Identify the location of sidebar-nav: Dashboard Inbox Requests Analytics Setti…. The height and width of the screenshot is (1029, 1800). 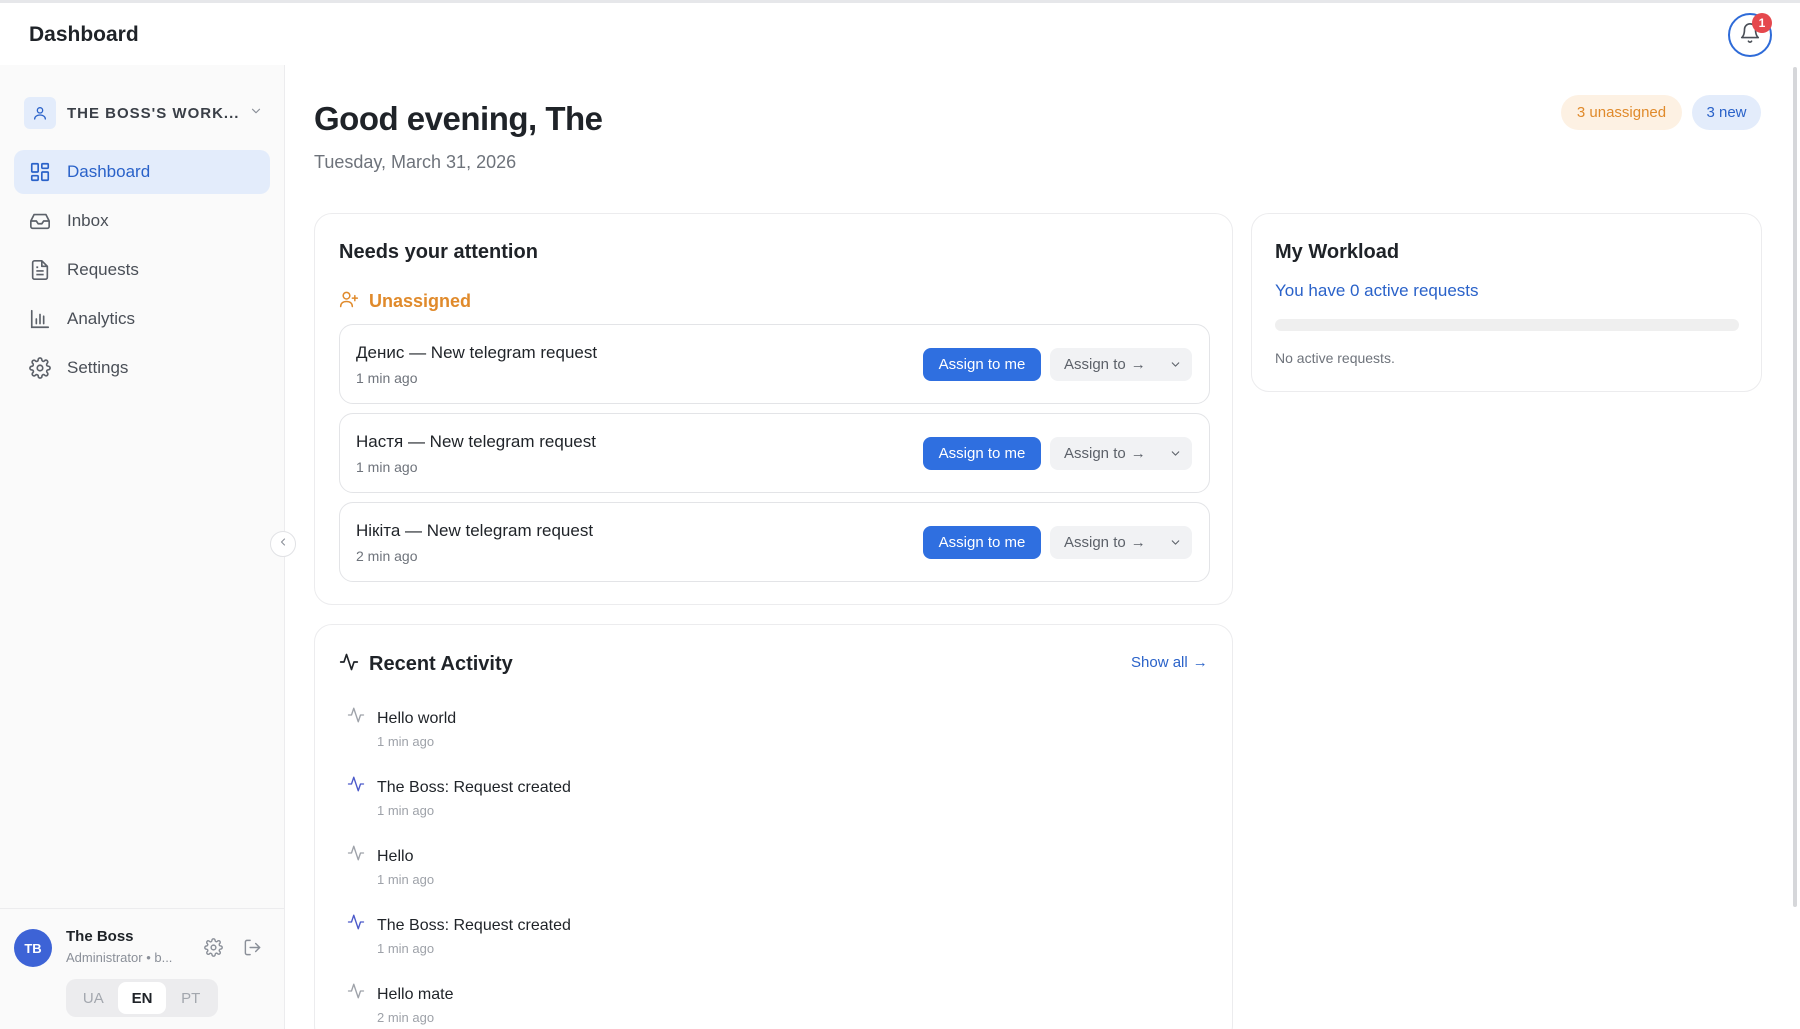
(142, 272).